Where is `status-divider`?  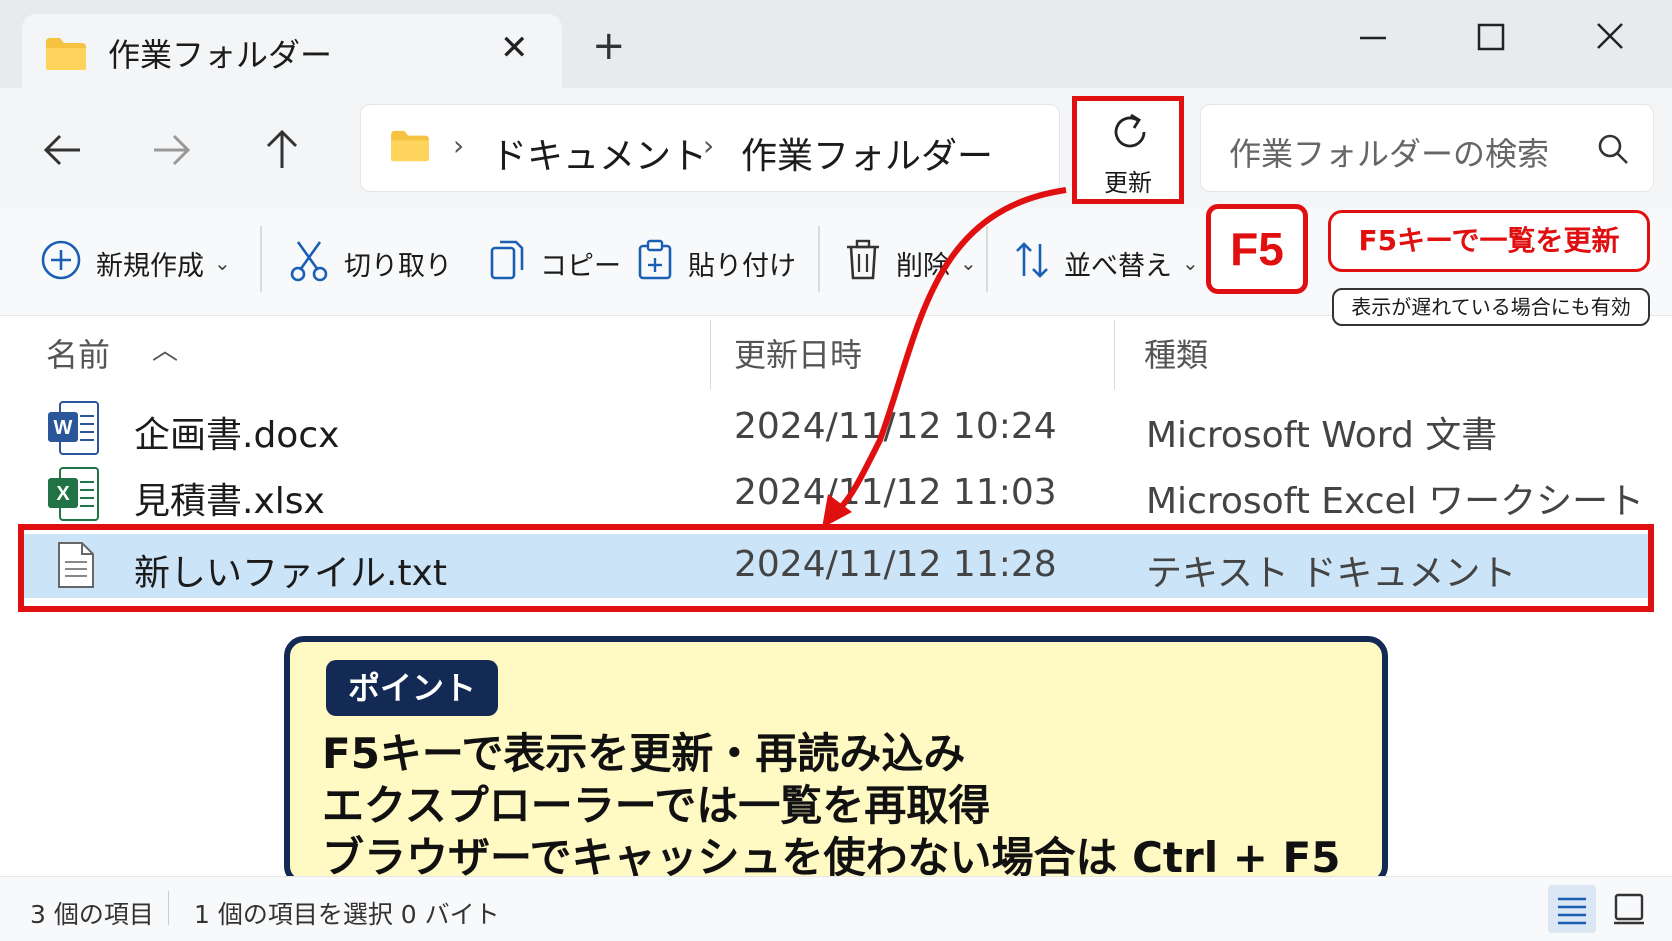 status-divider is located at coordinates (168, 908).